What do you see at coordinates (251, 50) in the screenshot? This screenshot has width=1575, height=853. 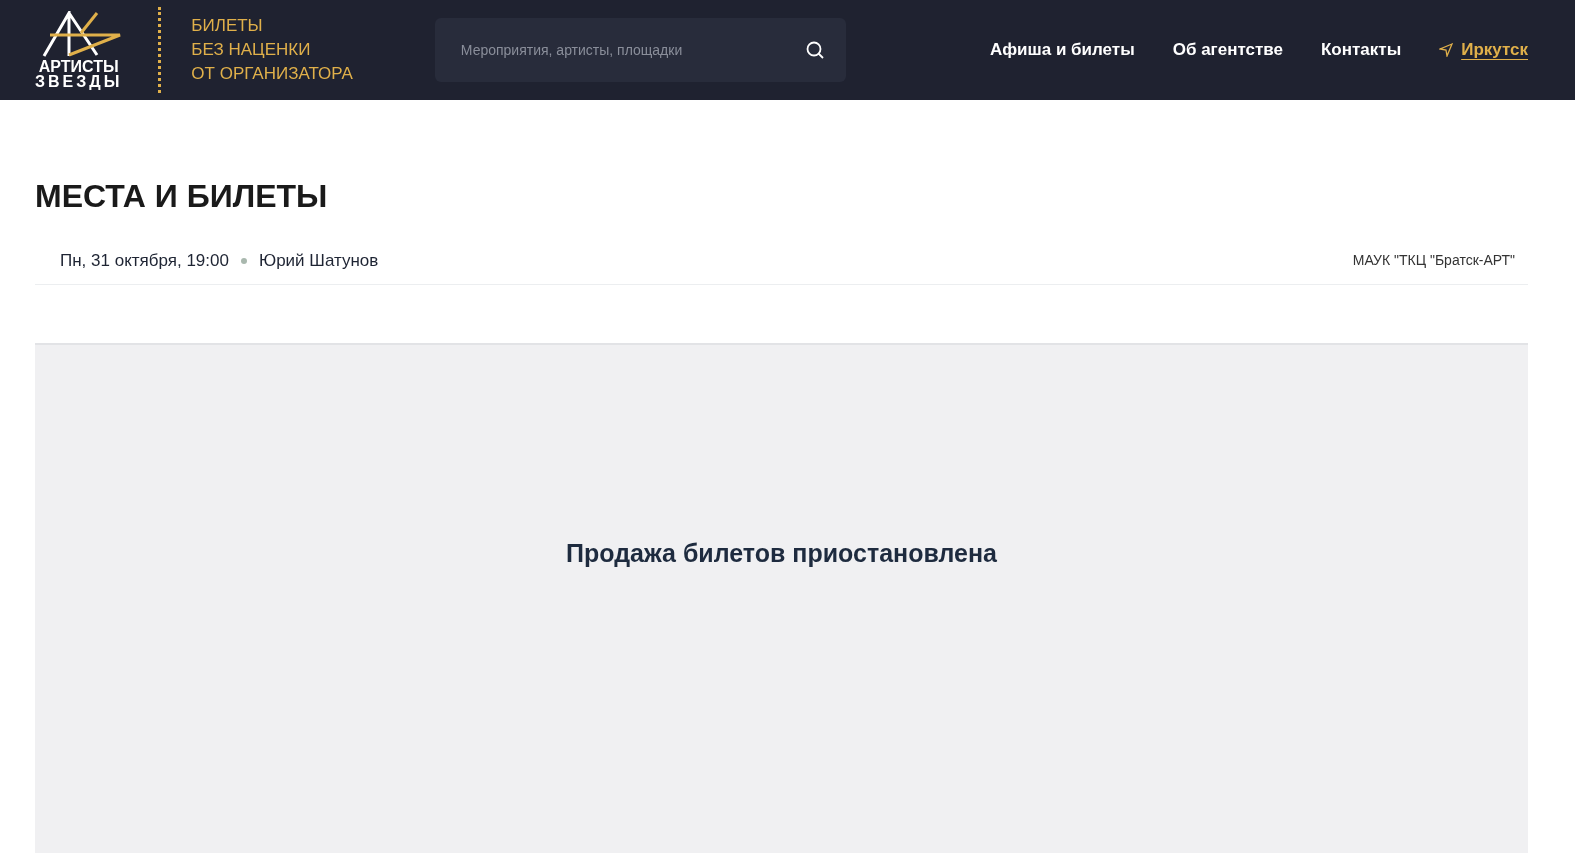 I see `slogan-line: БЕЗ НАЦЕНКИ` at bounding box center [251, 50].